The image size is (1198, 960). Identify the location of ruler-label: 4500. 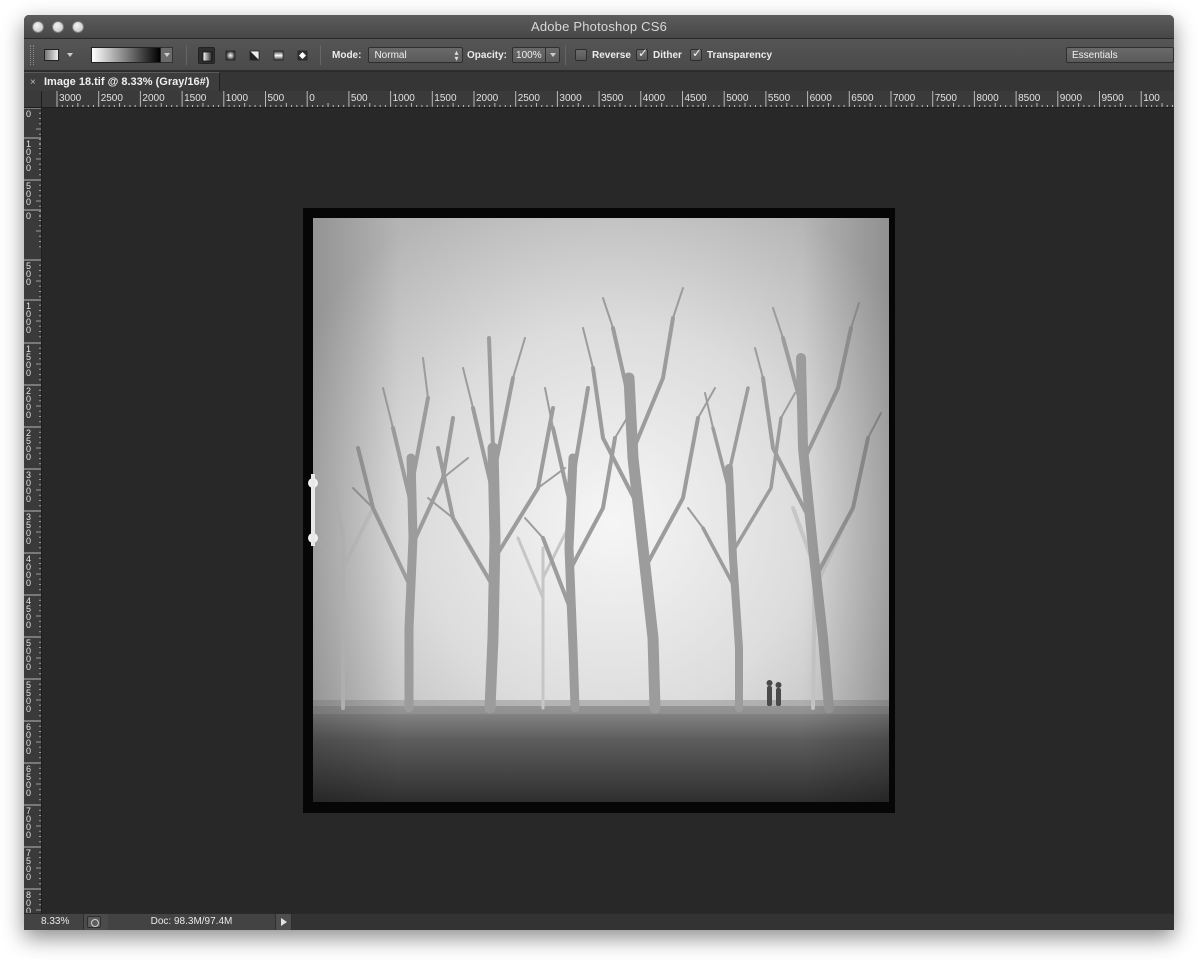
(28, 613).